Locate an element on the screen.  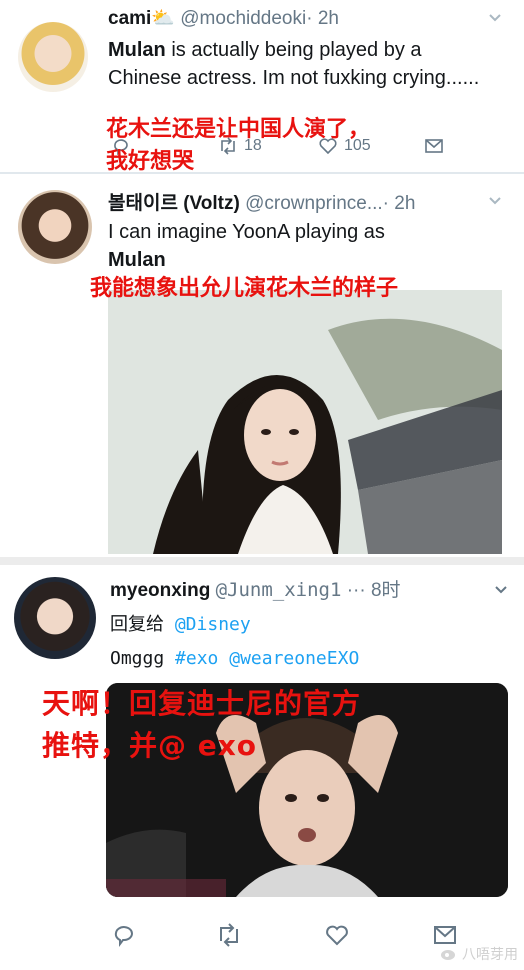
sun-emoji-icon: ⛅ is located at coordinates (163, 18).